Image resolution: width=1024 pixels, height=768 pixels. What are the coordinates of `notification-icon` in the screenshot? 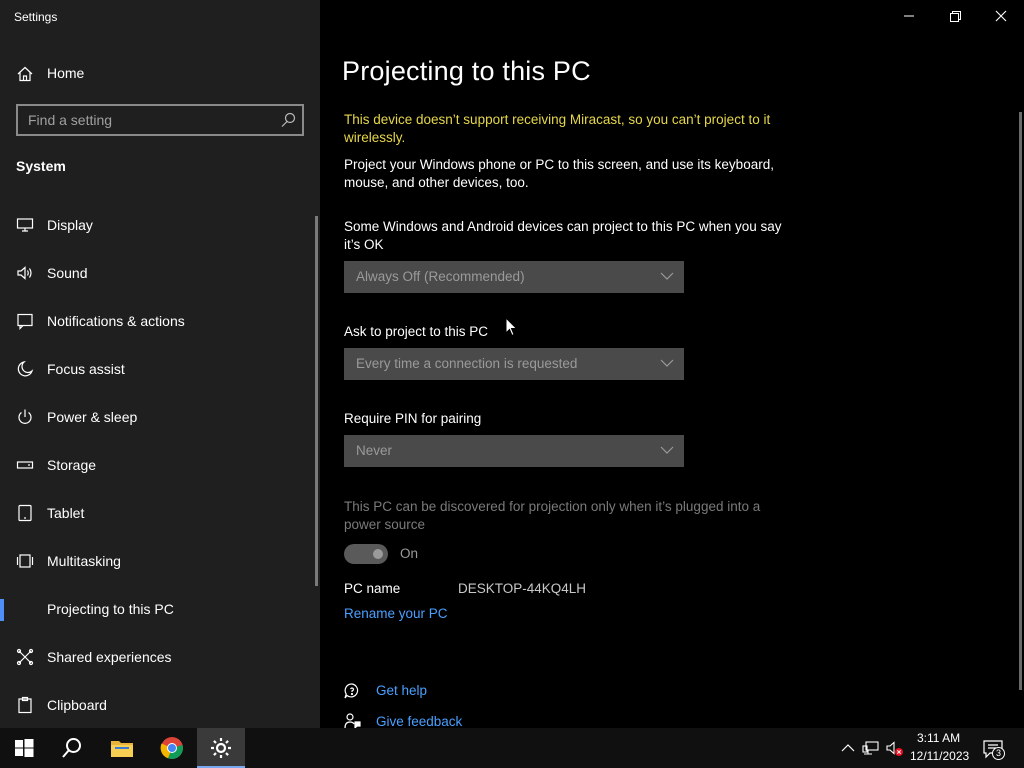 It's located at (25, 321).